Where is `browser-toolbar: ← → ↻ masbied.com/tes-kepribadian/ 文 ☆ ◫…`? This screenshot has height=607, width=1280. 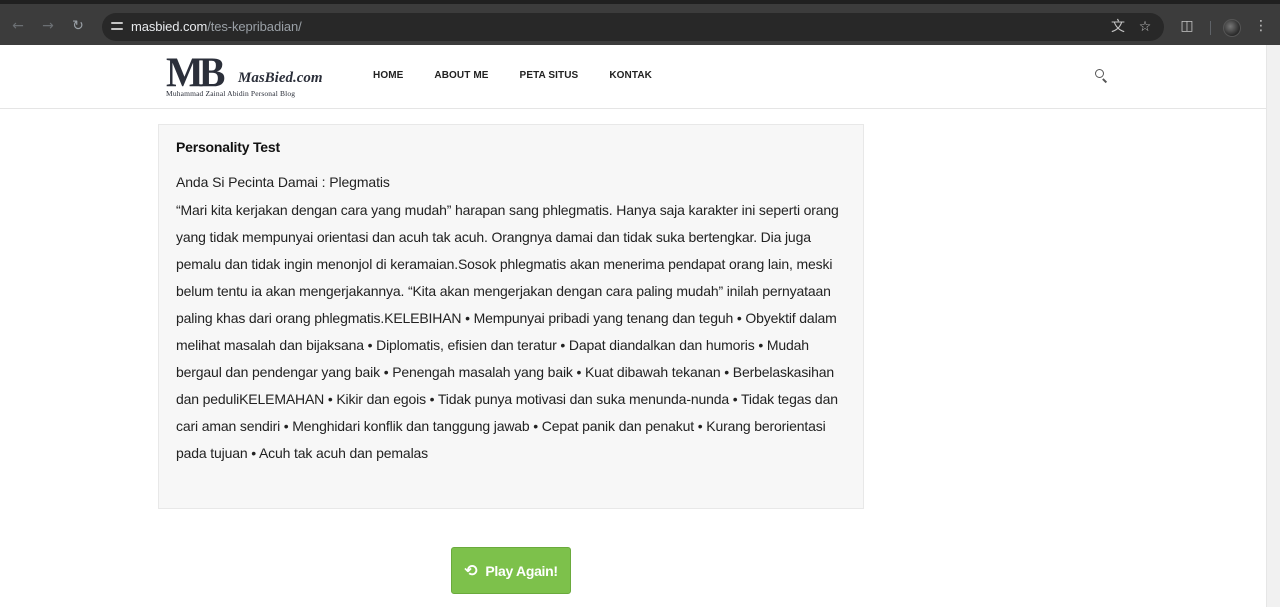 browser-toolbar: ← → ↻ masbied.com/tes-kepribadian/ 文 ☆ ◫… is located at coordinates (640, 22).